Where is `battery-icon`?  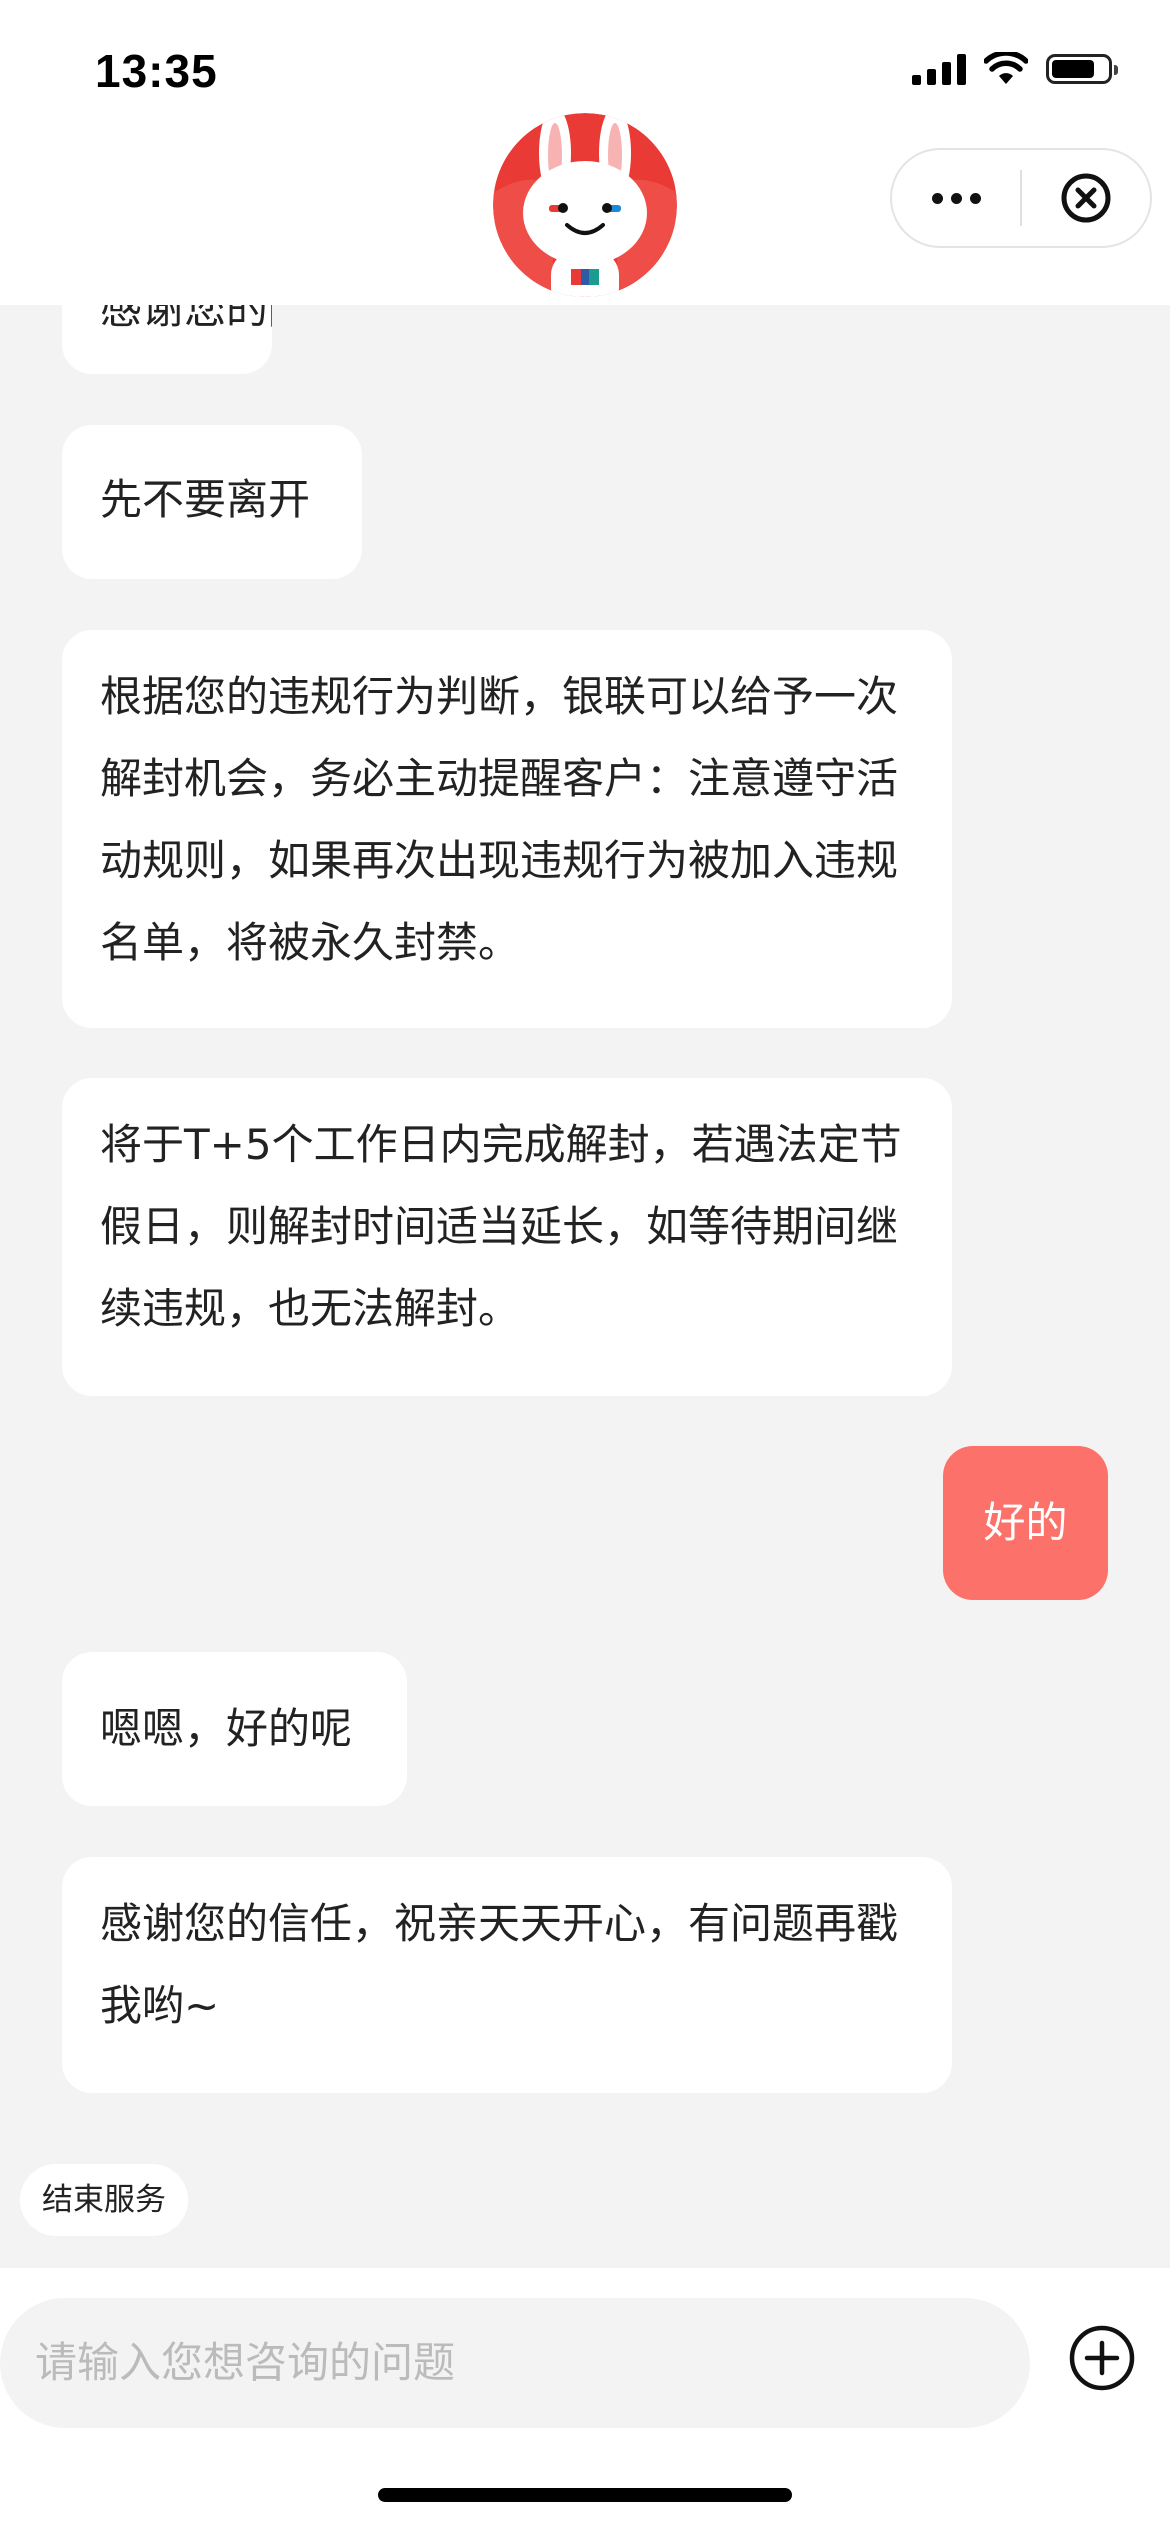
battery-icon is located at coordinates (1082, 69).